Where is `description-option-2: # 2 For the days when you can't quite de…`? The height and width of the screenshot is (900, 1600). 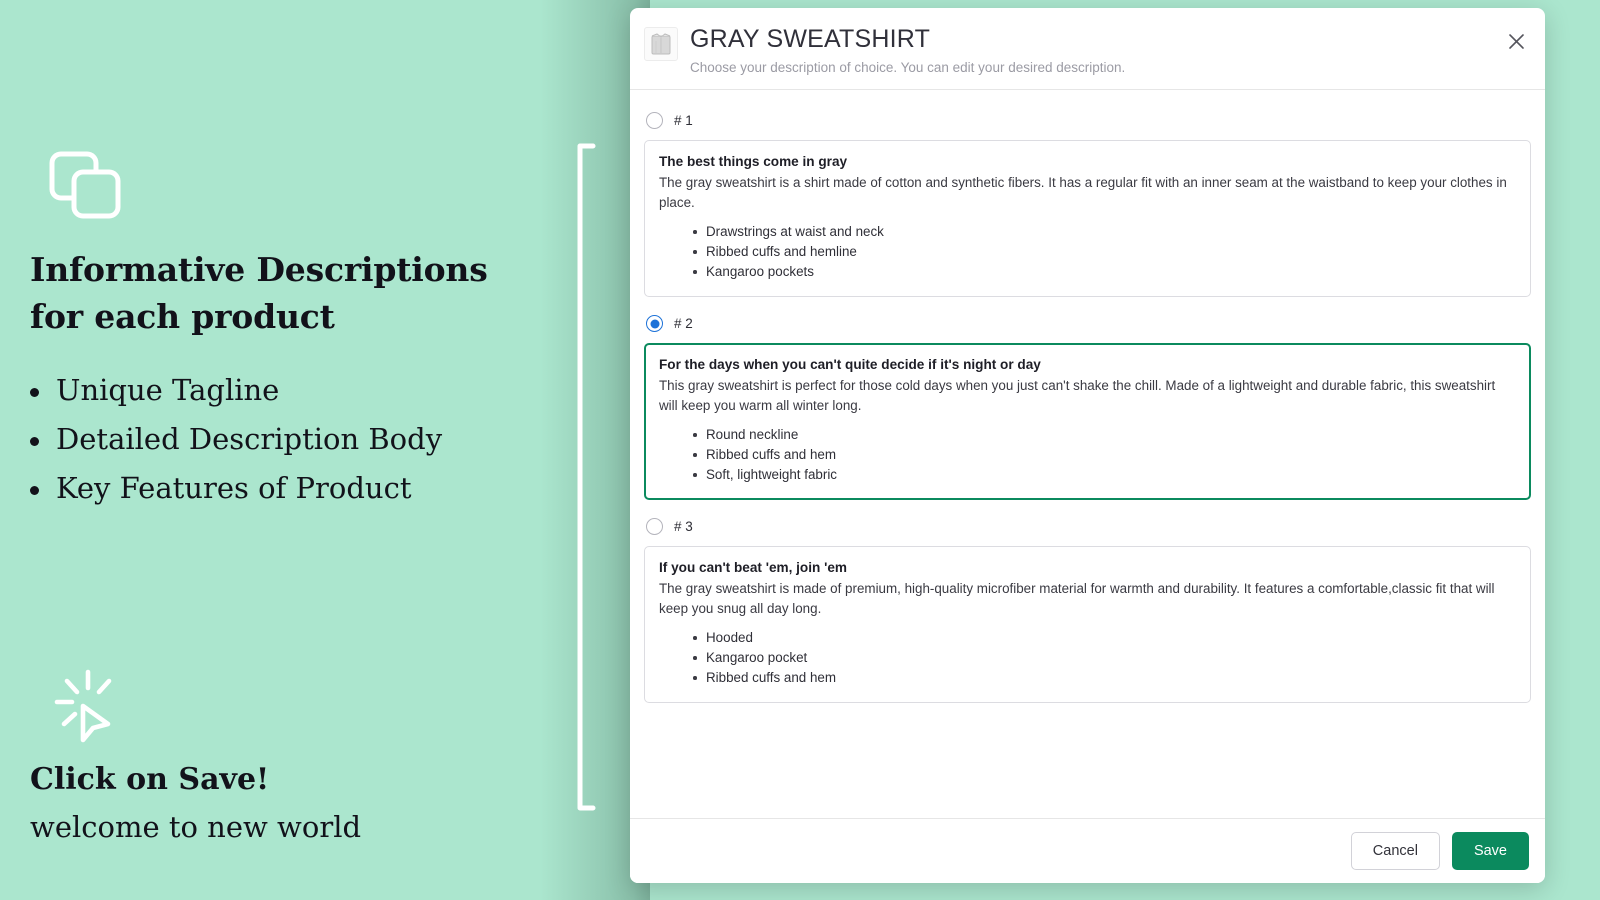
description-option-2: # 2 For the days when you can't quite de… is located at coordinates (1087, 407).